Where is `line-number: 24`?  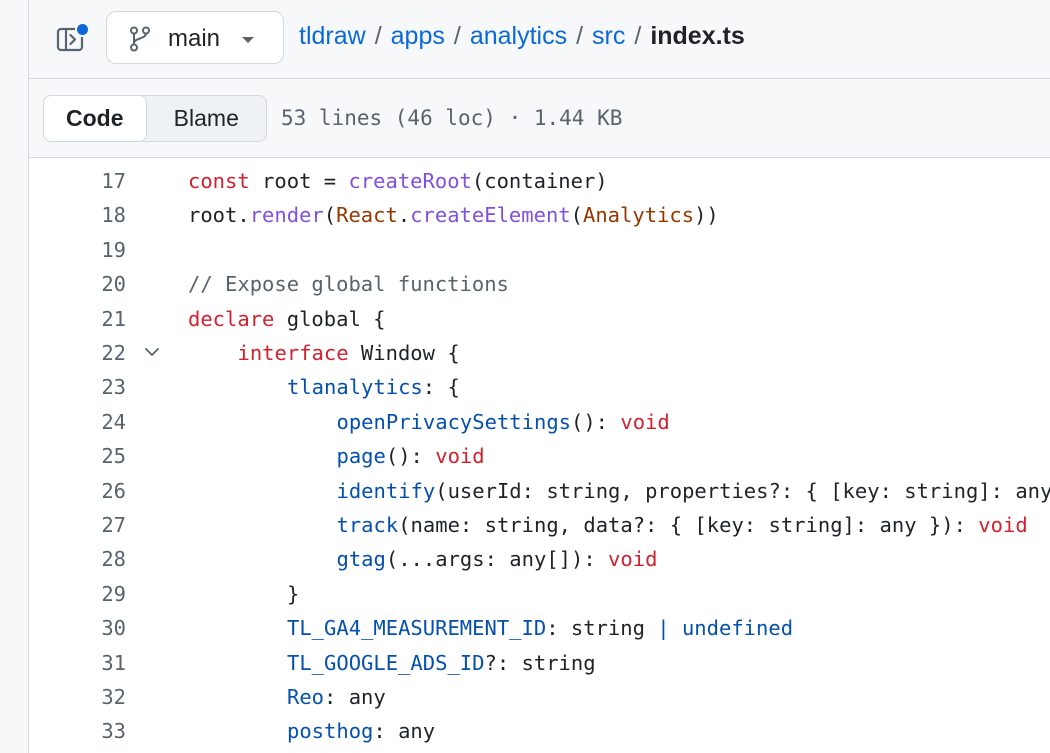
line-number: 24 is located at coordinates (77, 422).